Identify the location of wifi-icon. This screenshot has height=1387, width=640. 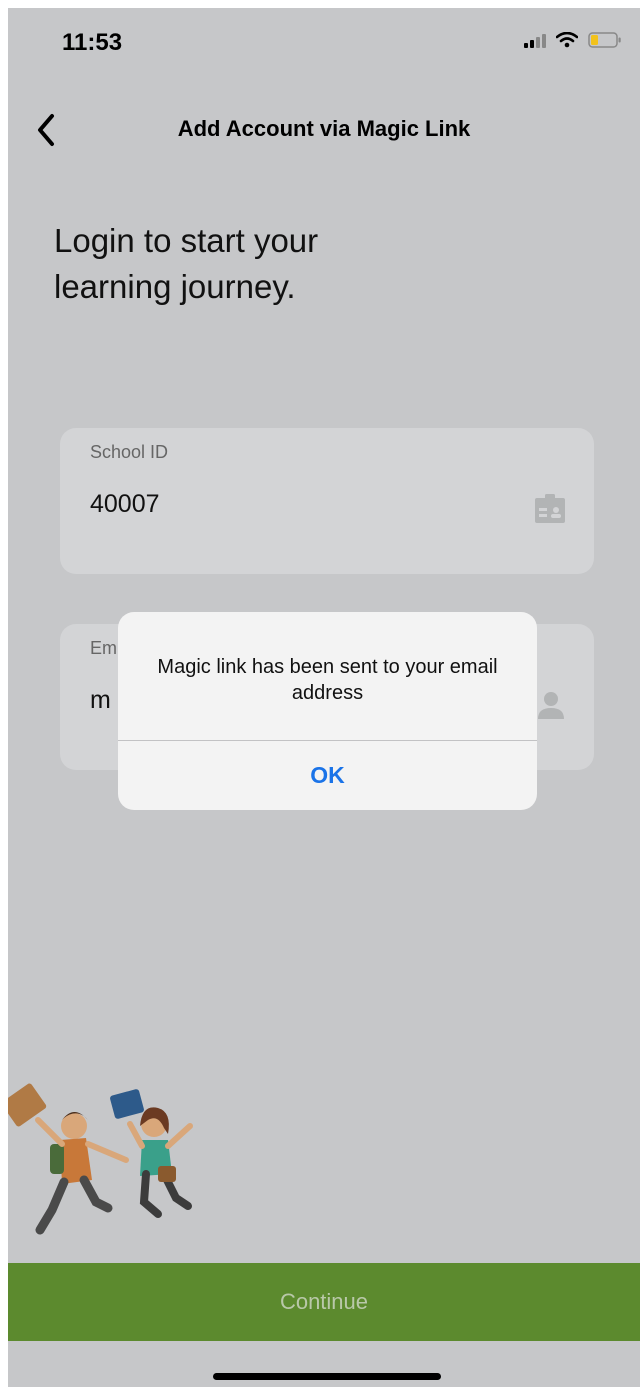
(567, 40).